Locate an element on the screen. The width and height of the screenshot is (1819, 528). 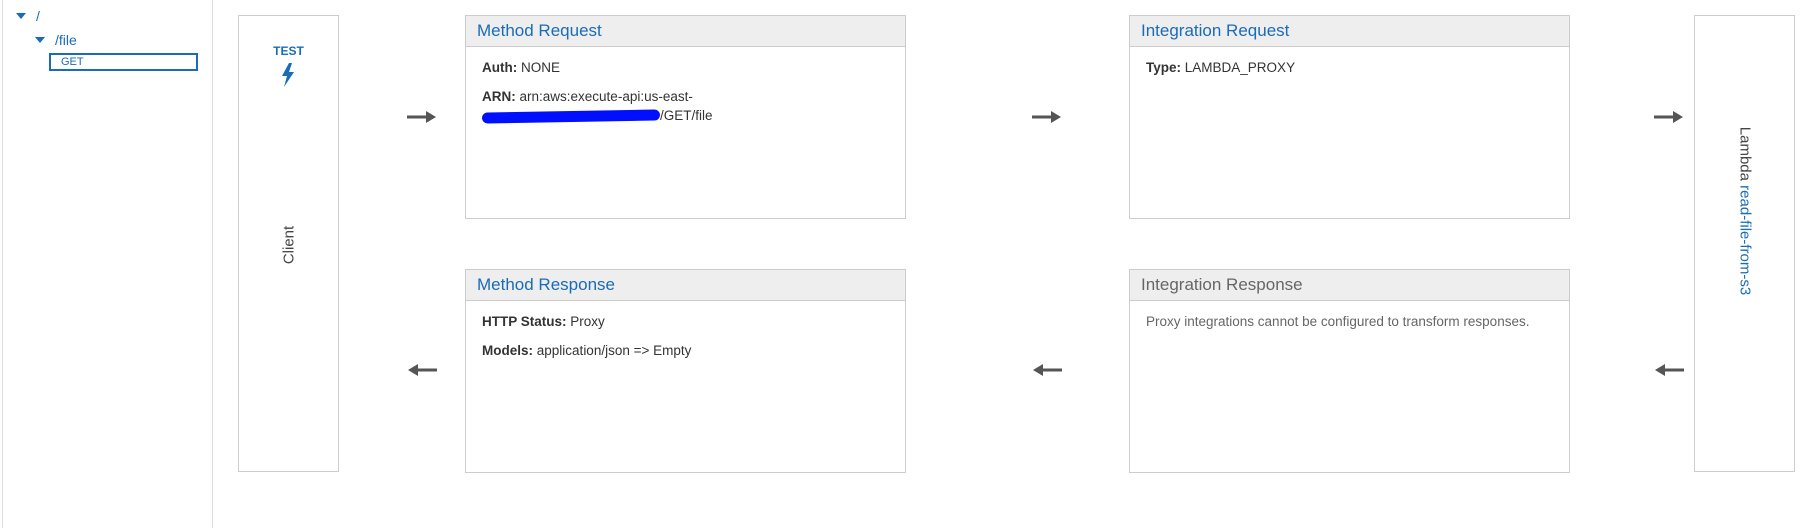
lambda-prefix: Lambda is located at coordinates (1744, 154).